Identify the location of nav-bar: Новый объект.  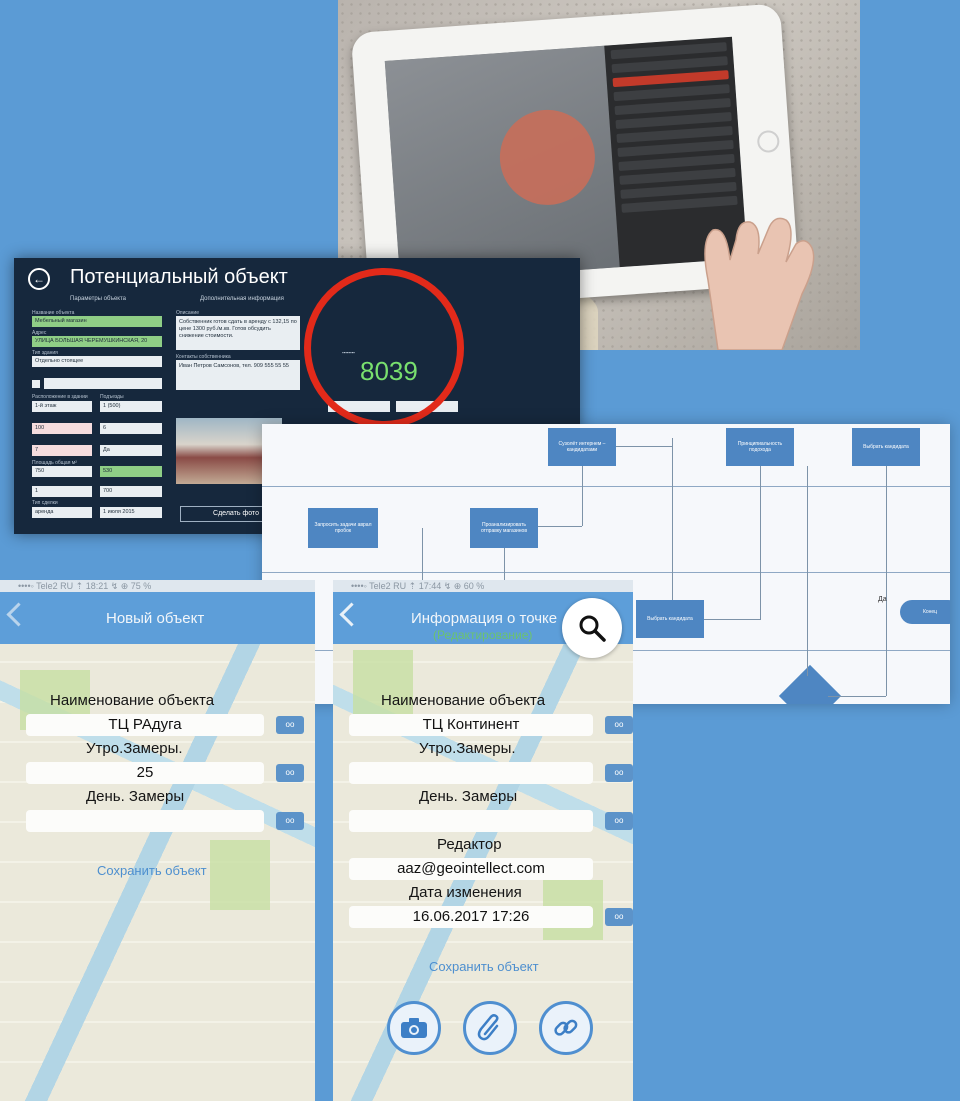
(157, 618).